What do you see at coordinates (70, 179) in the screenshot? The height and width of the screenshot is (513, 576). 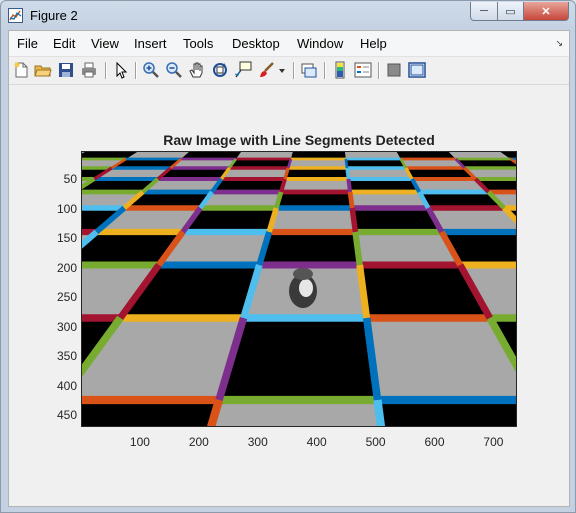 I see `y-tick-label: 50` at bounding box center [70, 179].